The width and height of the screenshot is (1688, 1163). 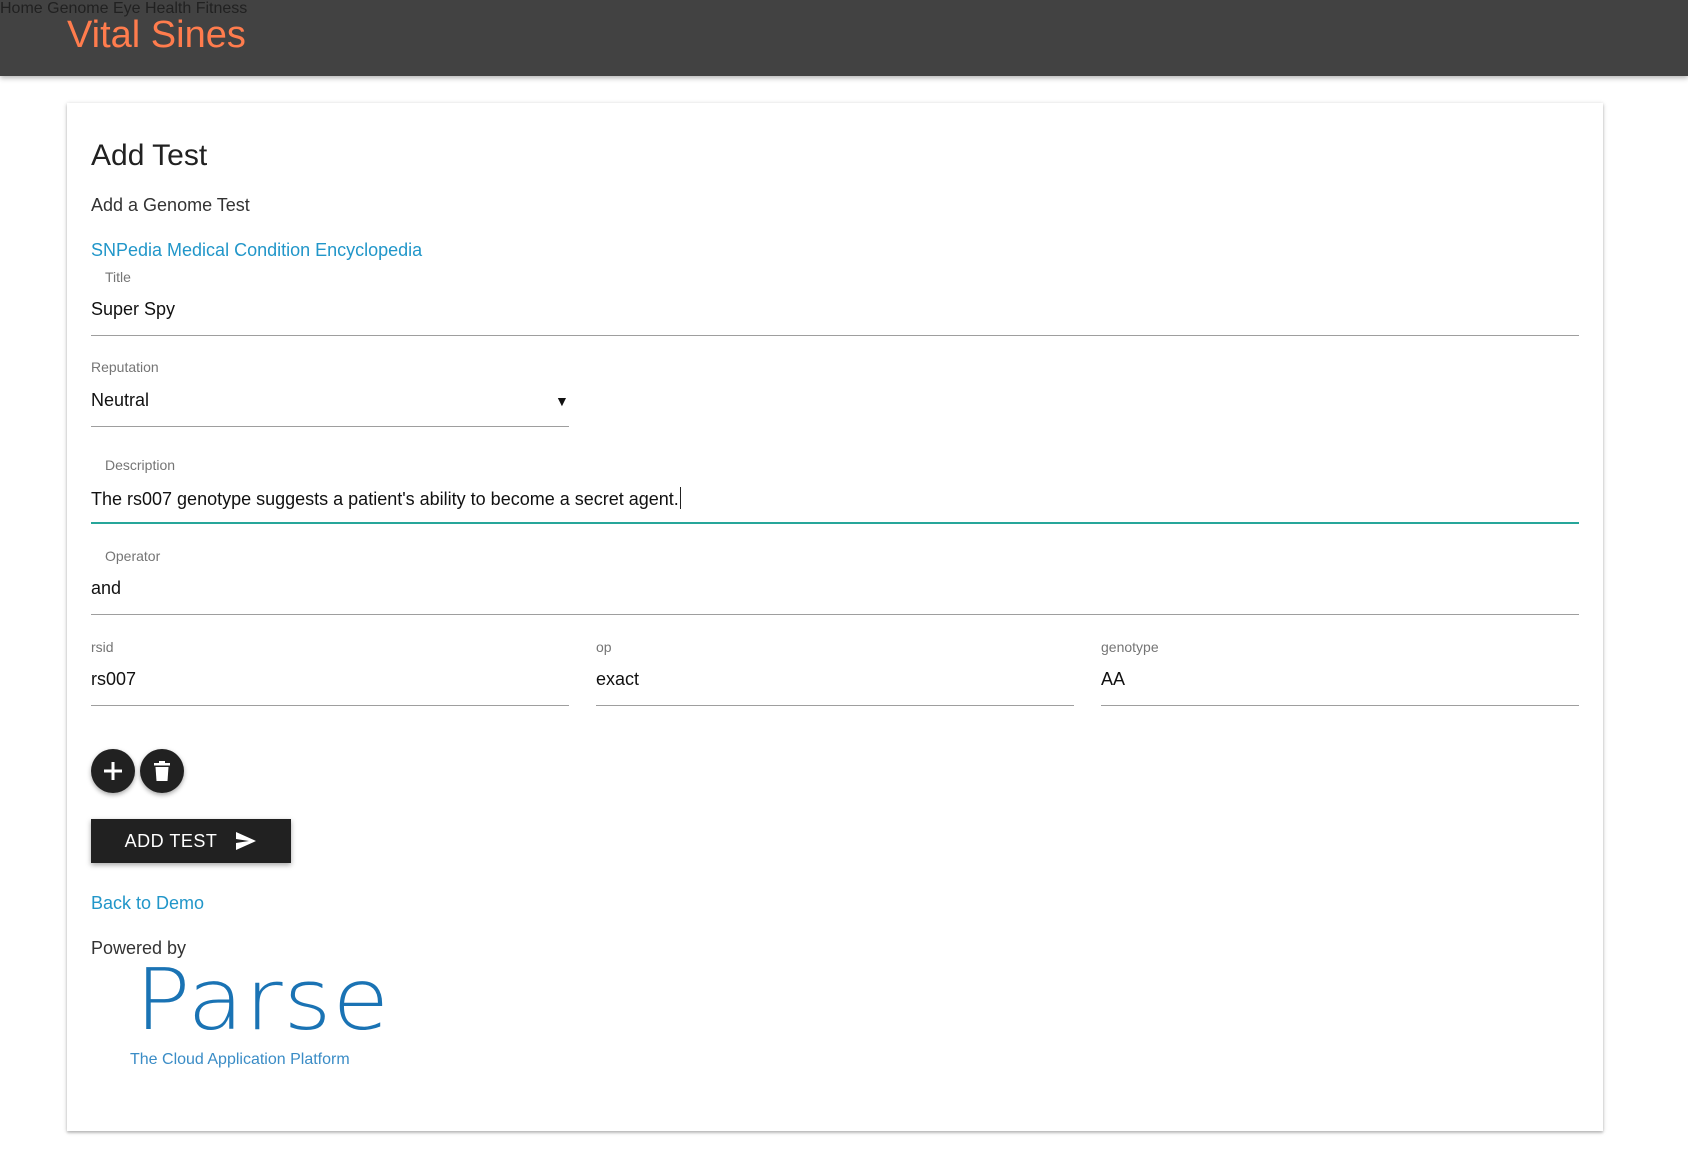 What do you see at coordinates (835, 614) in the screenshot?
I see `operator-underline` at bounding box center [835, 614].